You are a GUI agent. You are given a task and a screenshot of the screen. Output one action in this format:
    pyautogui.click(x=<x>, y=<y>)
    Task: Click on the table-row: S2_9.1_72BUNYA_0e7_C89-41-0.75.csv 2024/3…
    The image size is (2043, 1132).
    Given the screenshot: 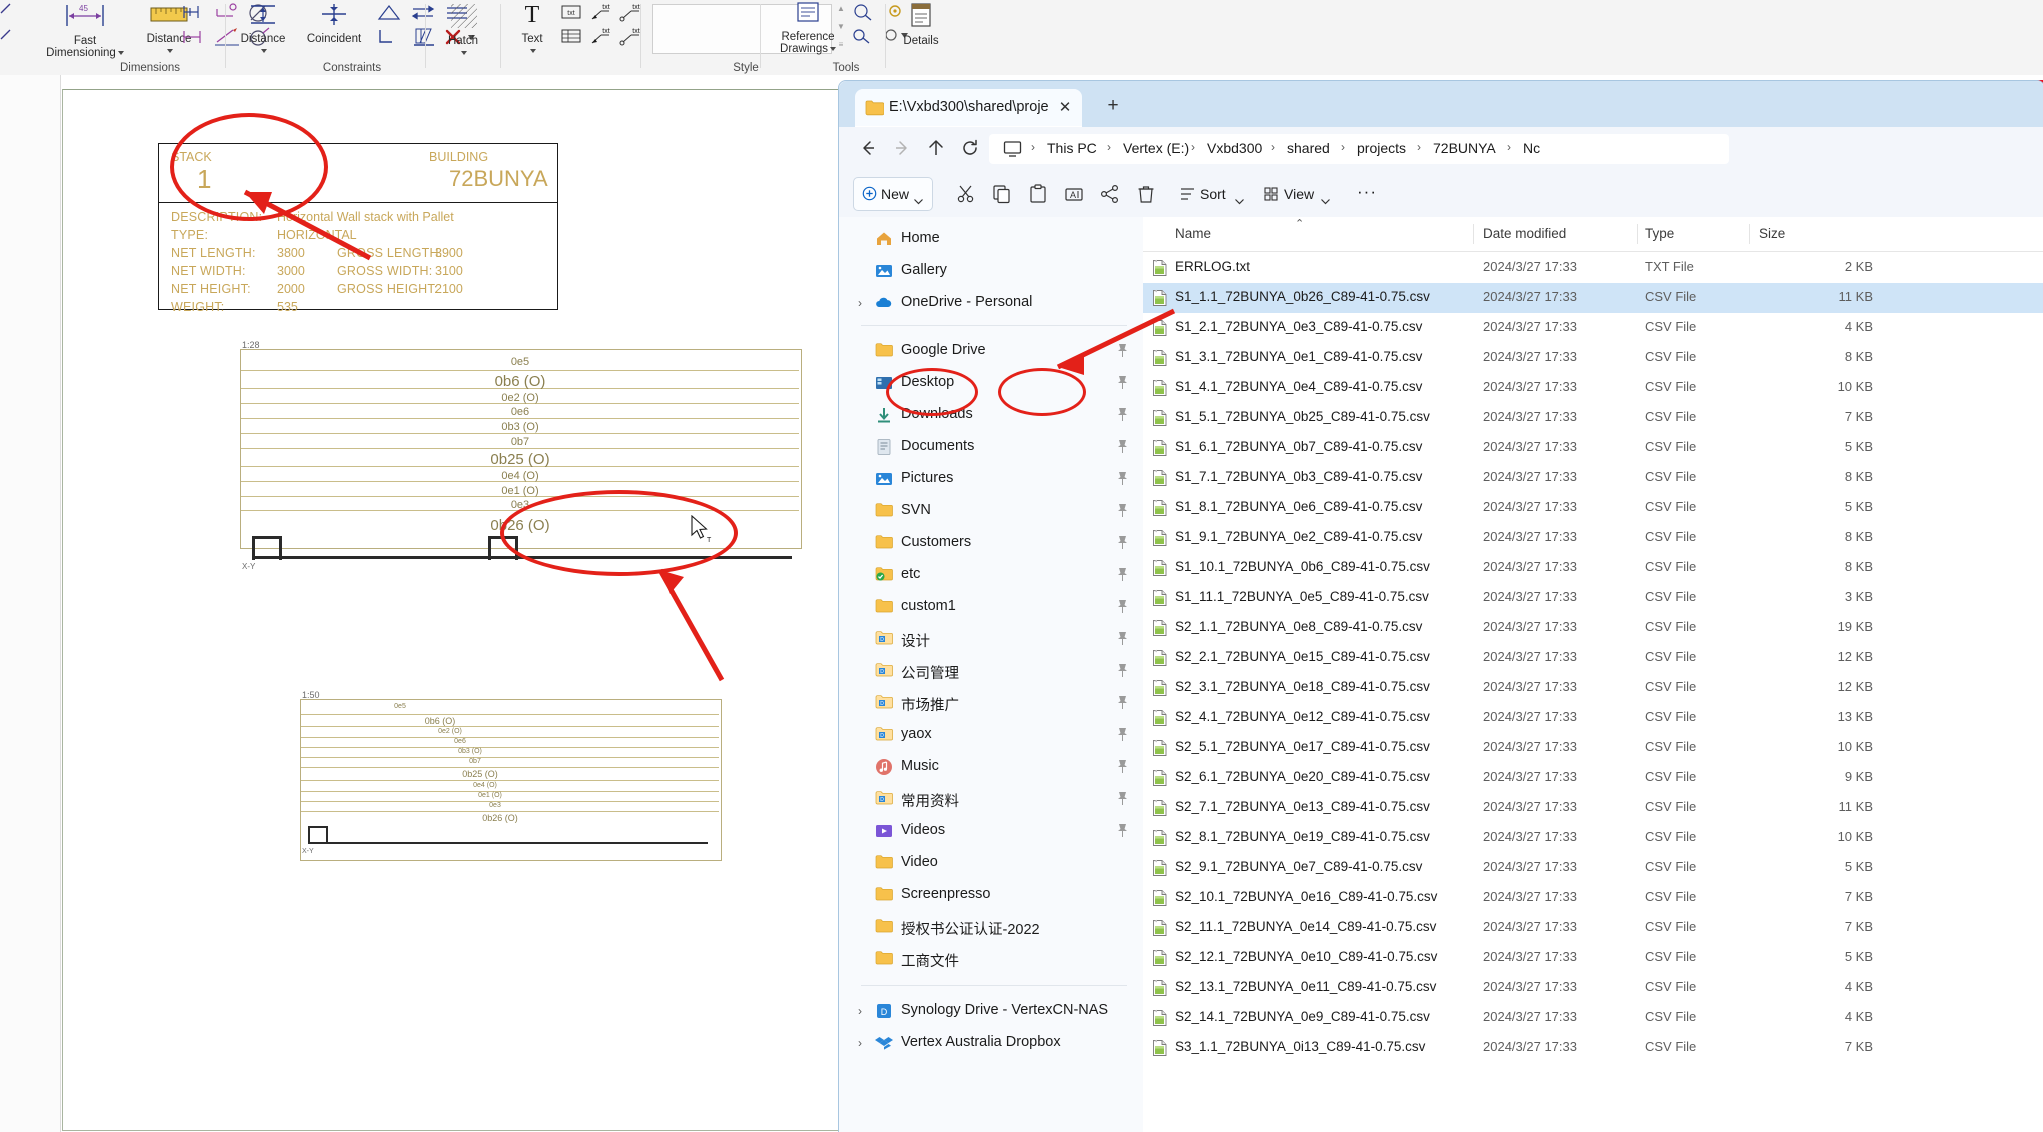 What is the action you would take?
    pyautogui.click(x=1593, y=868)
    